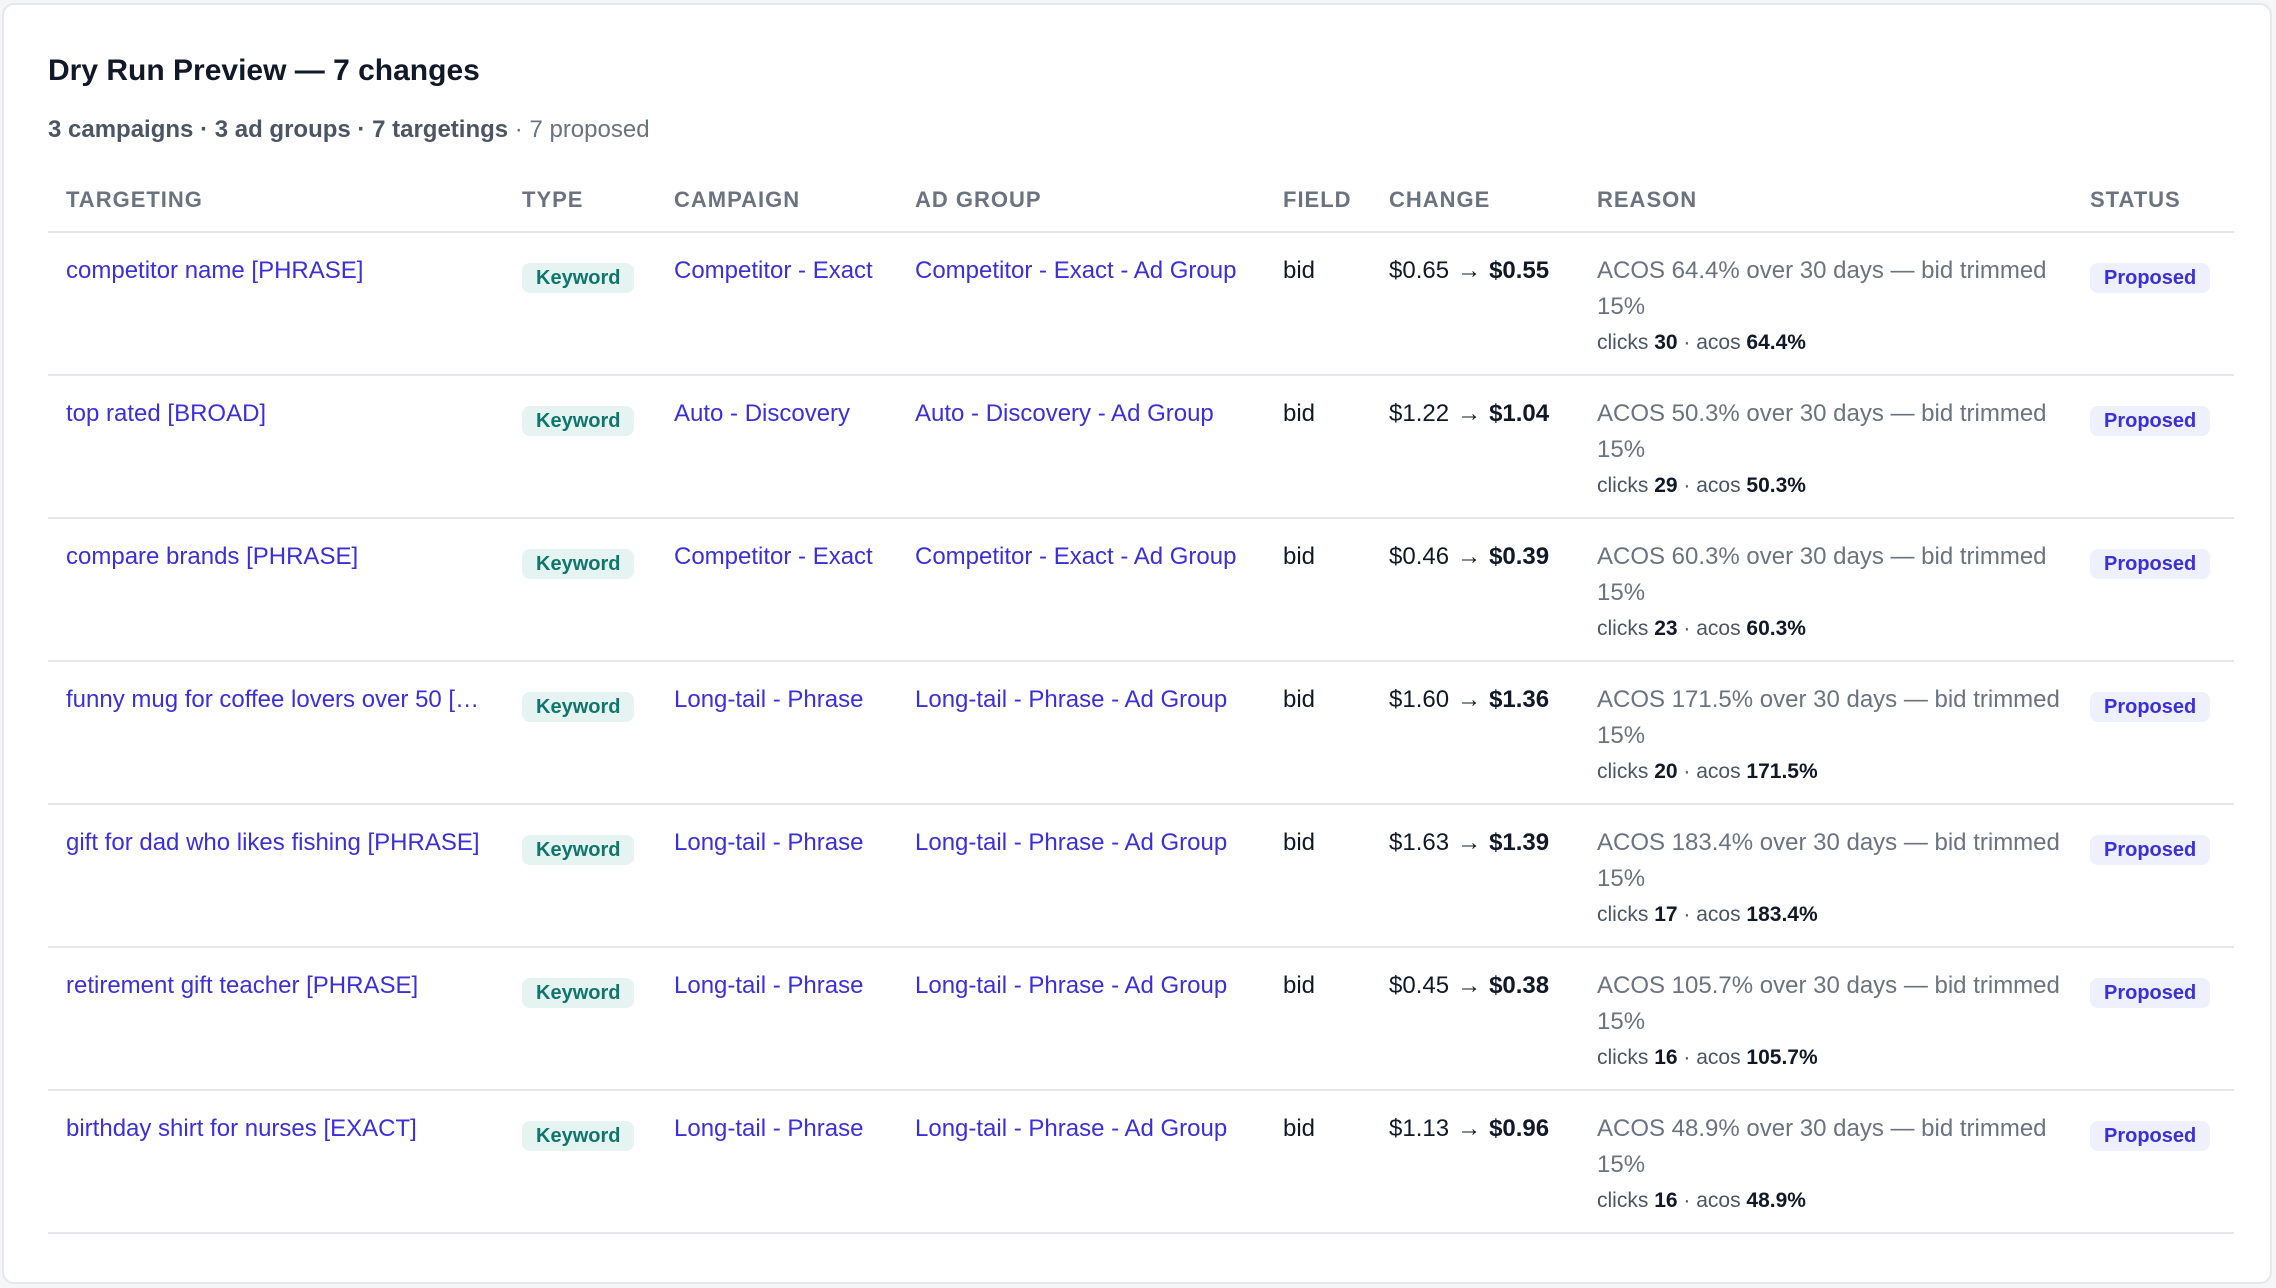 The width and height of the screenshot is (2276, 1288). I want to click on column-header-reason: REASON, so click(1647, 200).